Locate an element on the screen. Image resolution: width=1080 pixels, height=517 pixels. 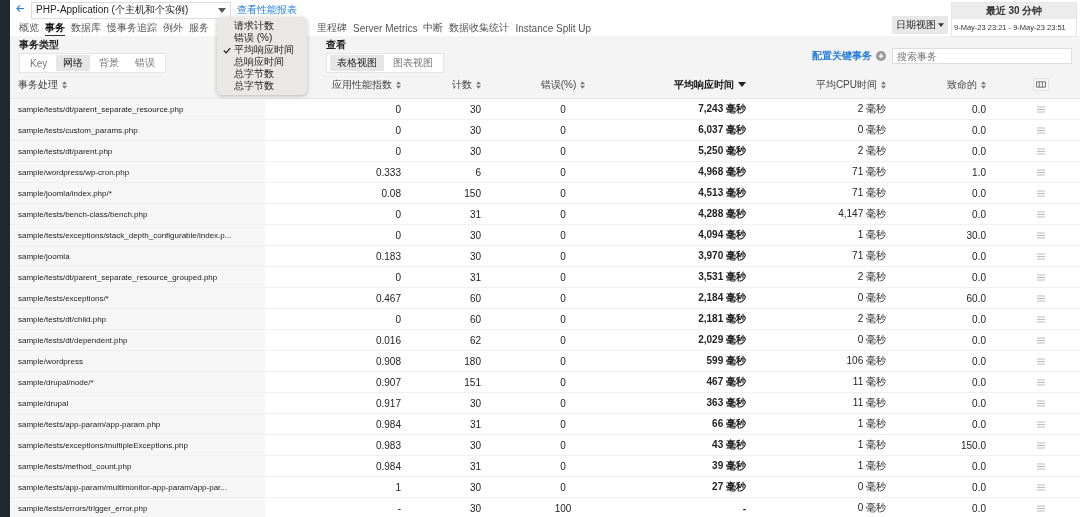
table-cell: 0.467 is located at coordinates (388, 298).